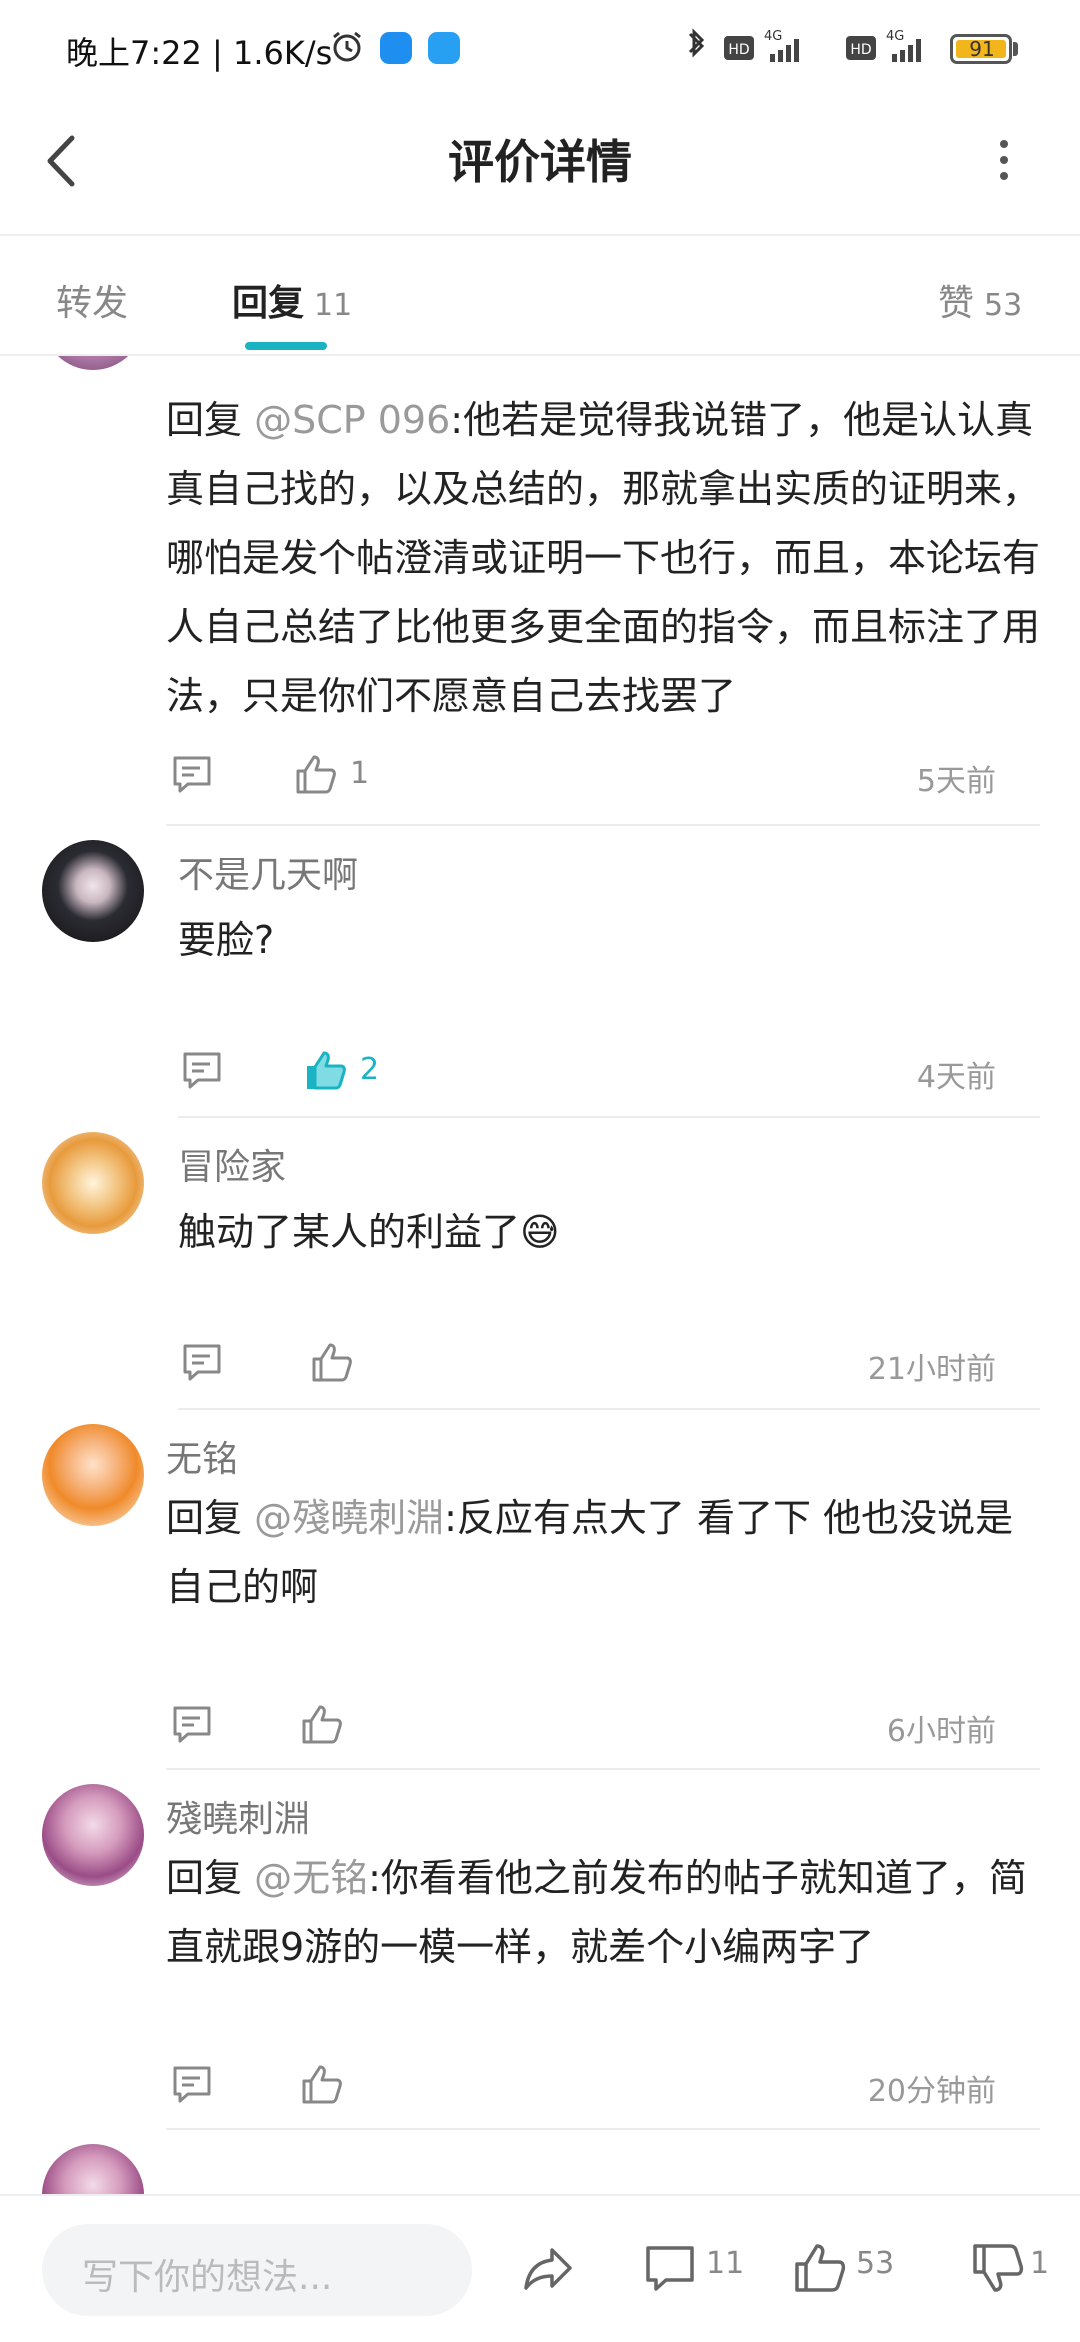 This screenshot has width=1080, height=2342. What do you see at coordinates (941, 1731) in the screenshot?
I see `comment-time: 6小时前` at bounding box center [941, 1731].